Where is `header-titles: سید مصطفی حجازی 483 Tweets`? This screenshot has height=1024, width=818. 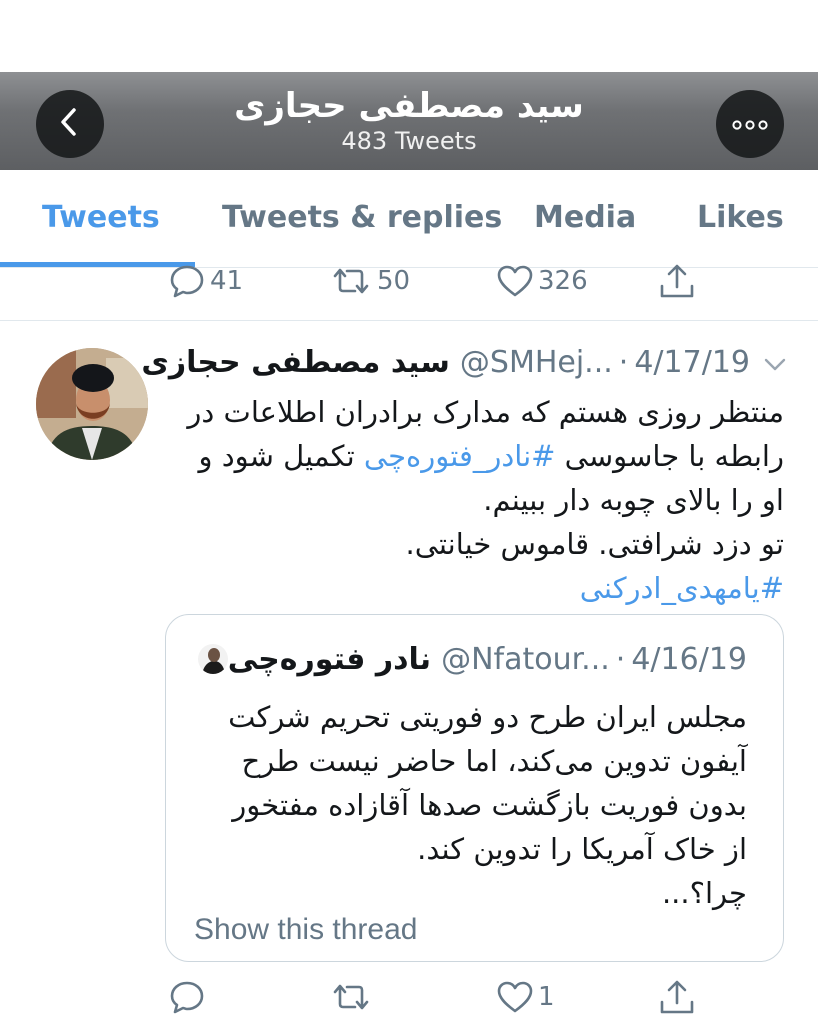
header-titles: سید مصطفی حجازی 483 Tweets is located at coordinates (409, 121).